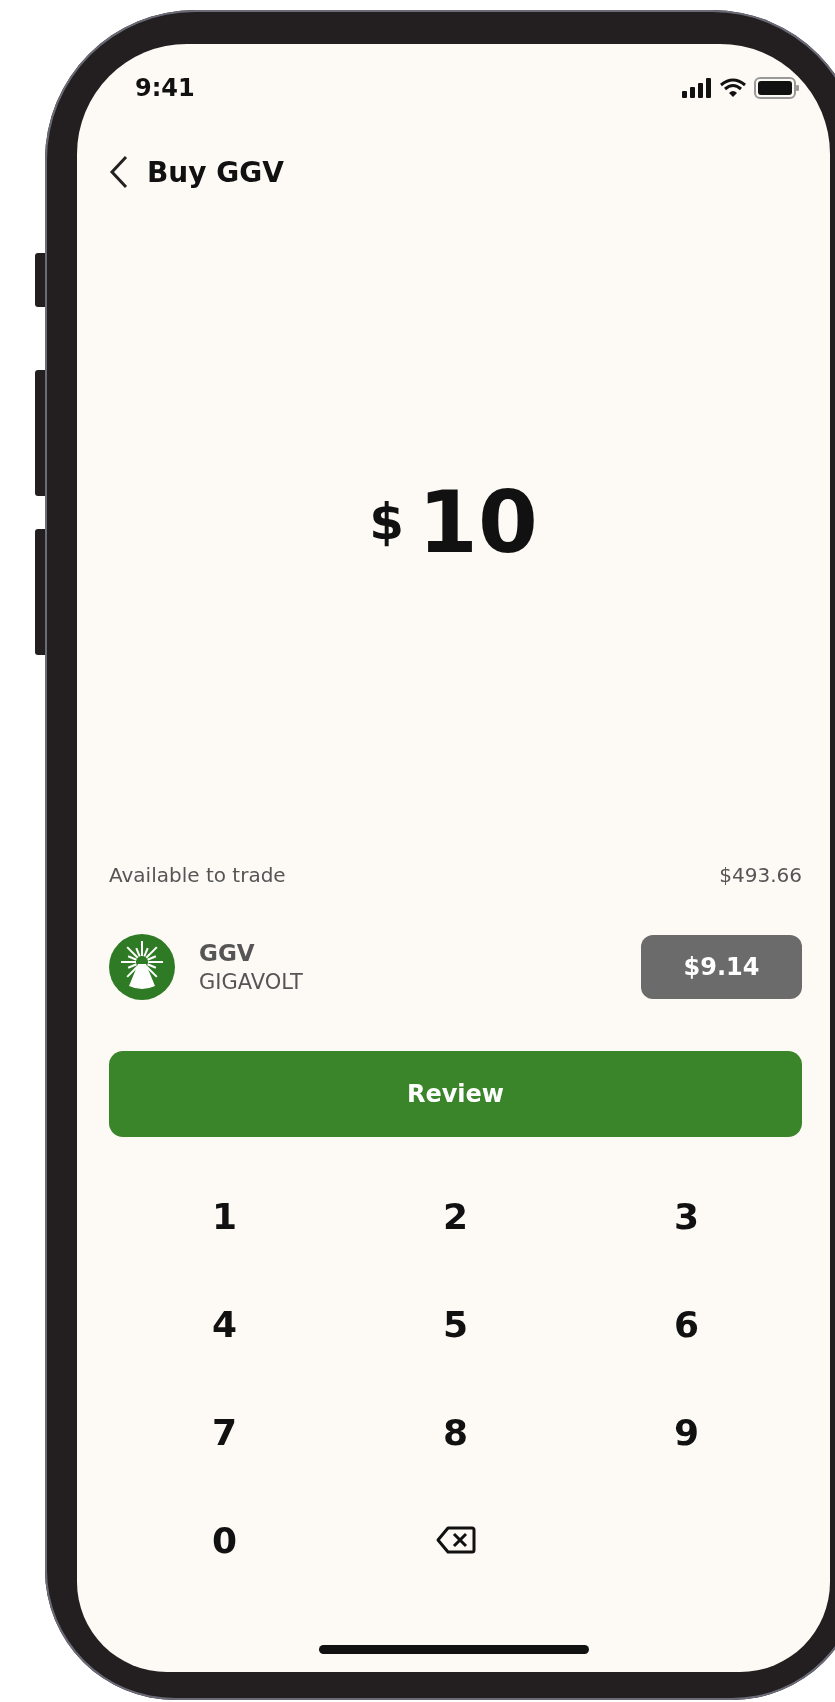 Image resolution: width=835 pixels, height=1702 pixels. Describe the element at coordinates (455, 1324) in the screenshot. I see `keypad-key: 5` at that location.